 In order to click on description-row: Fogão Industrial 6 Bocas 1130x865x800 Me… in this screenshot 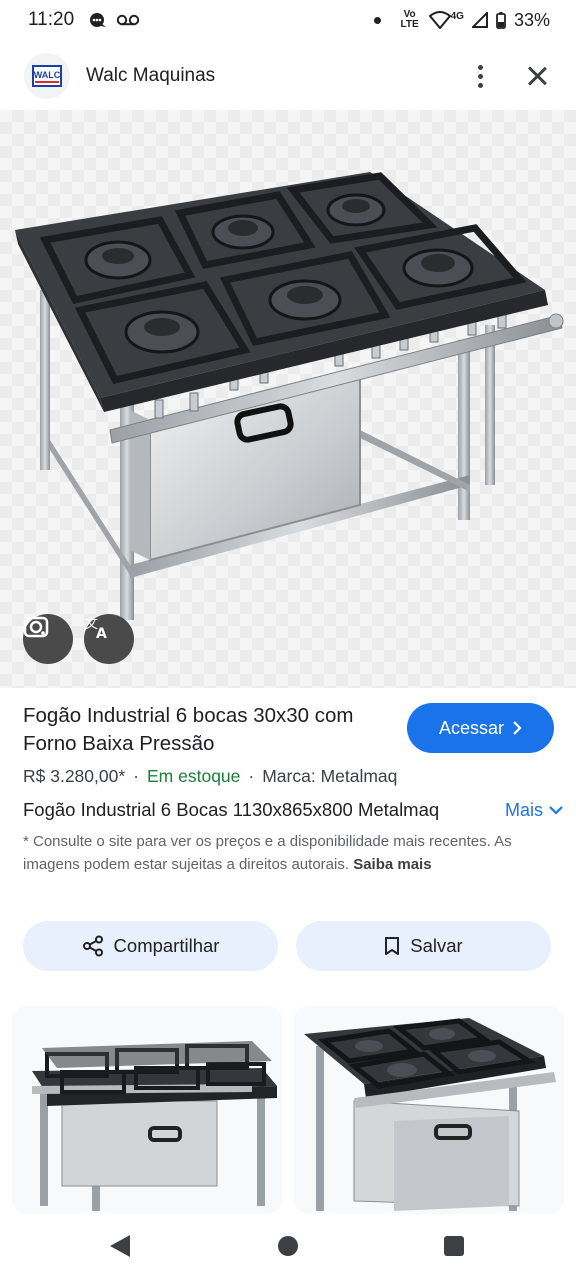, I will do `click(293, 810)`.